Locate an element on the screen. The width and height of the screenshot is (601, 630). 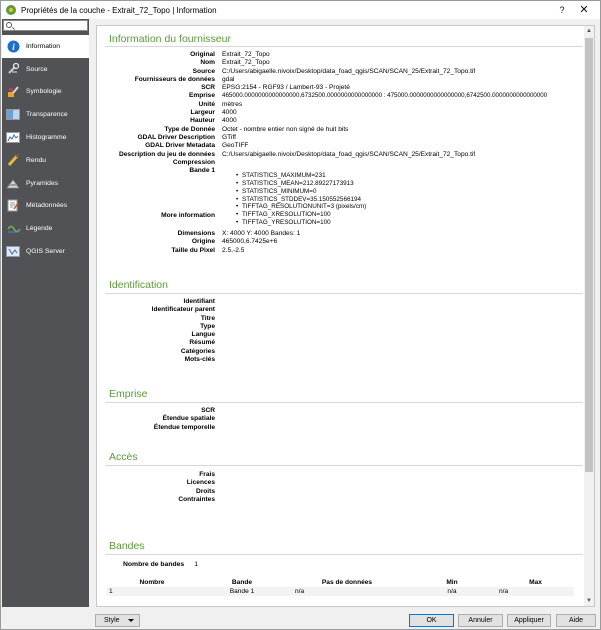
info-key: Titre is located at coordinates (207, 318).